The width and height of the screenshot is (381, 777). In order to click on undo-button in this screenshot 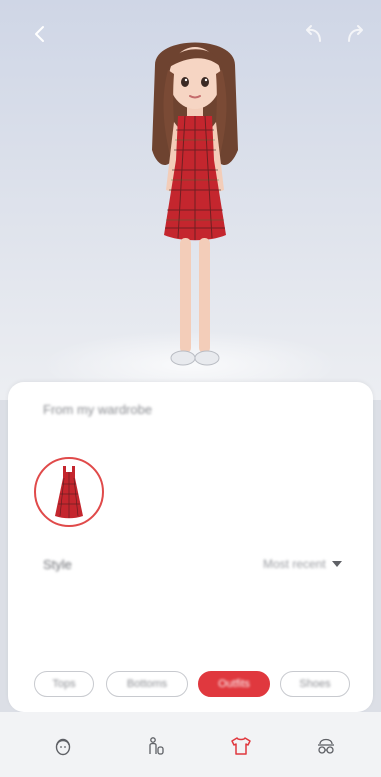, I will do `click(314, 34)`.